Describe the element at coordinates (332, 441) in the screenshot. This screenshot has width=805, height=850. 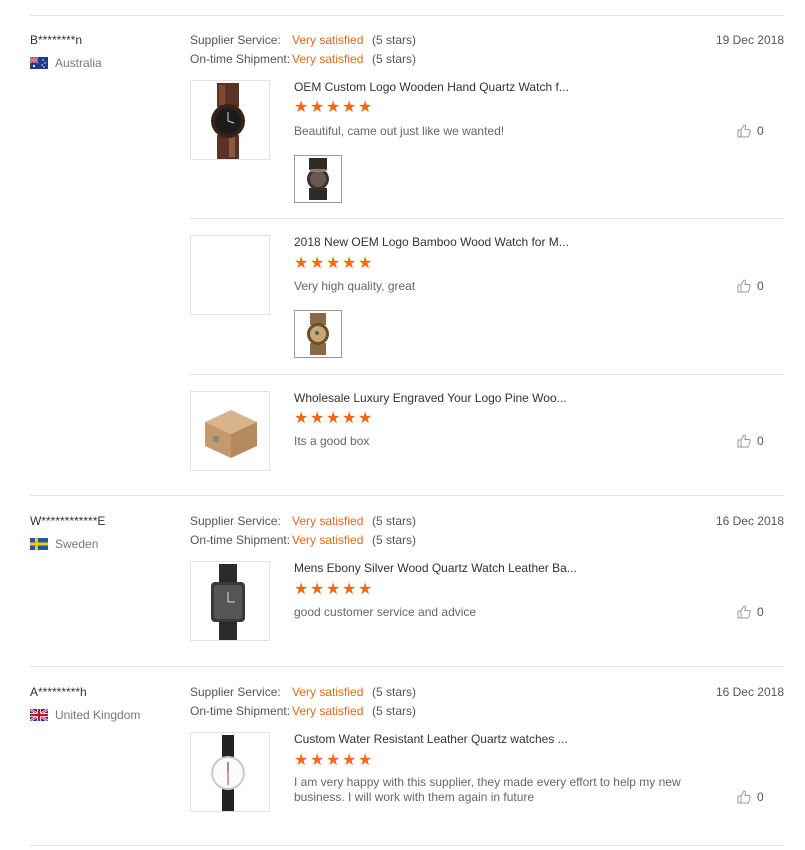
I see `review-comment: Its a good box` at that location.